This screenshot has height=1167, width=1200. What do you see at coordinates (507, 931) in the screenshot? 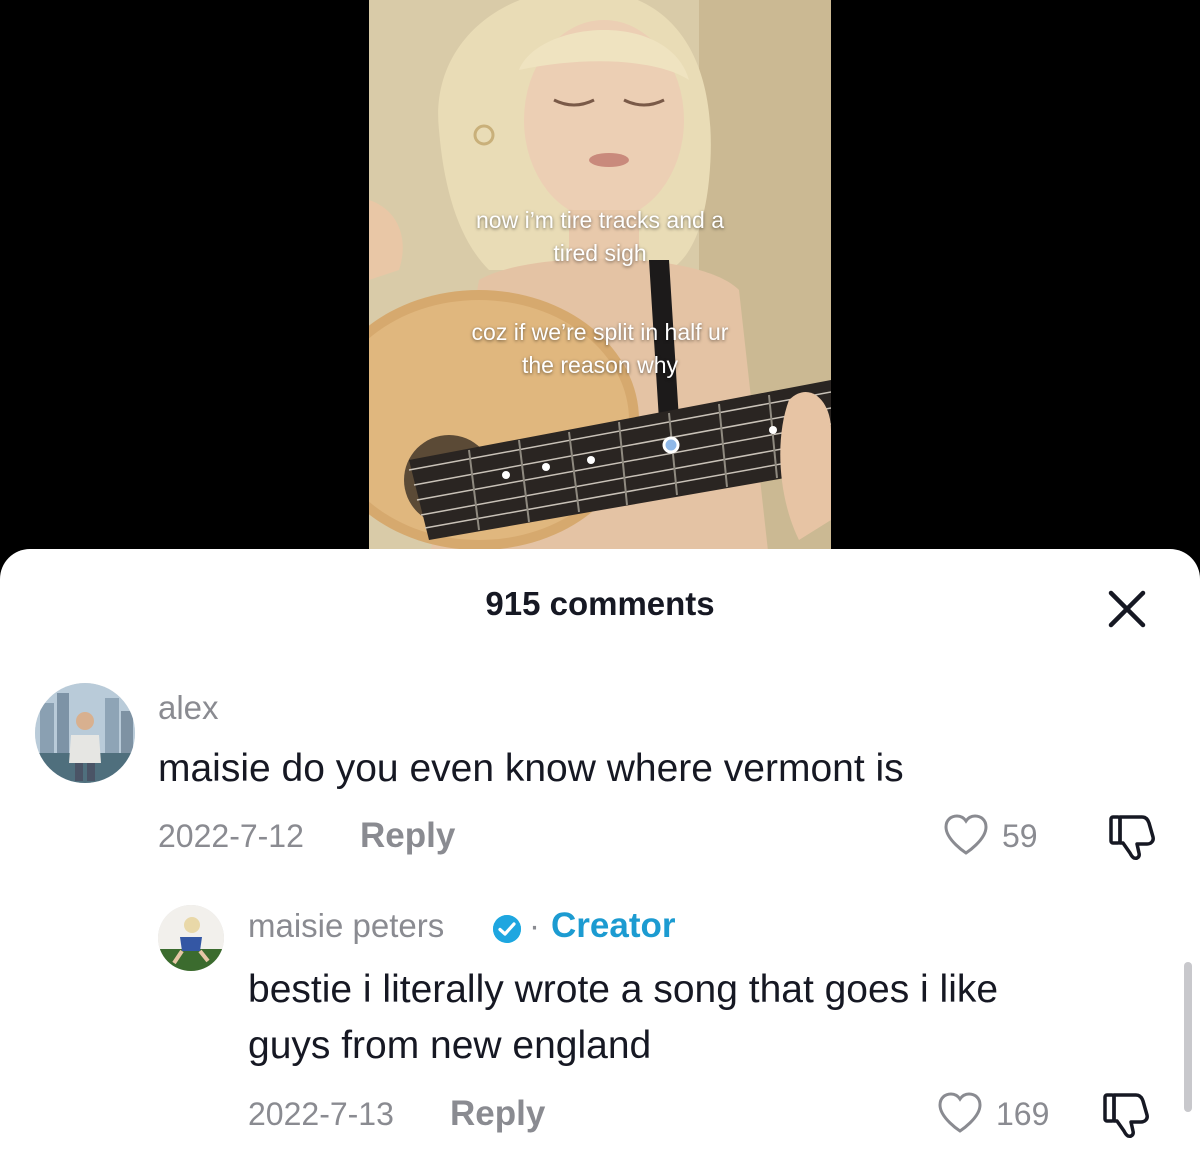
I see `verified-icon` at bounding box center [507, 931].